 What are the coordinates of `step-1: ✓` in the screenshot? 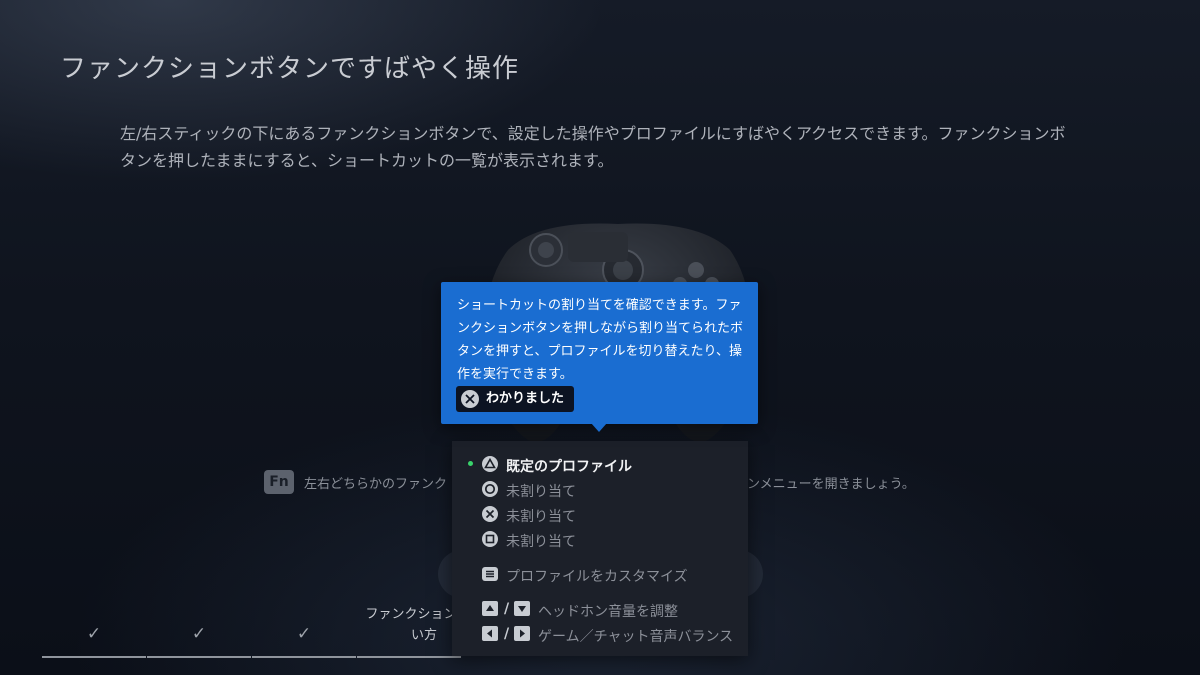 It's located at (94, 629).